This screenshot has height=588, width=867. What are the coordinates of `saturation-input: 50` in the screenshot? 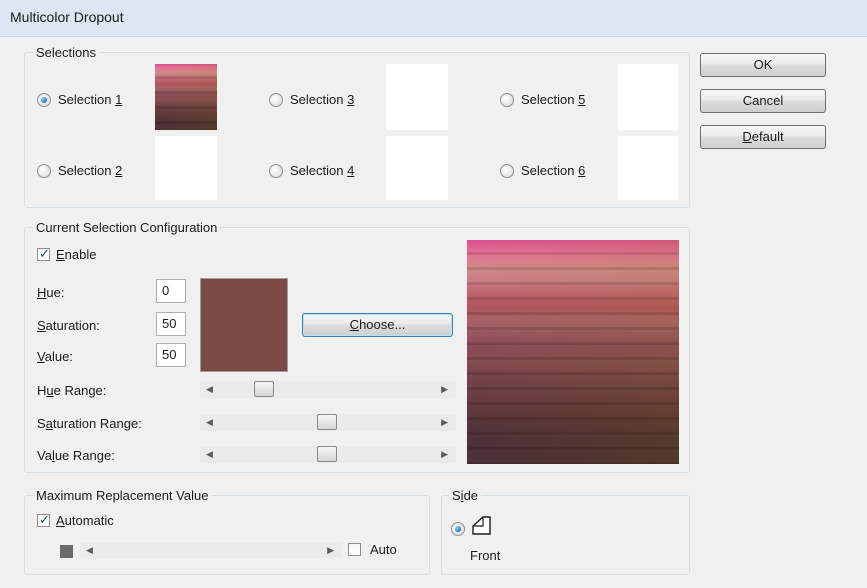 It's located at (171, 324).